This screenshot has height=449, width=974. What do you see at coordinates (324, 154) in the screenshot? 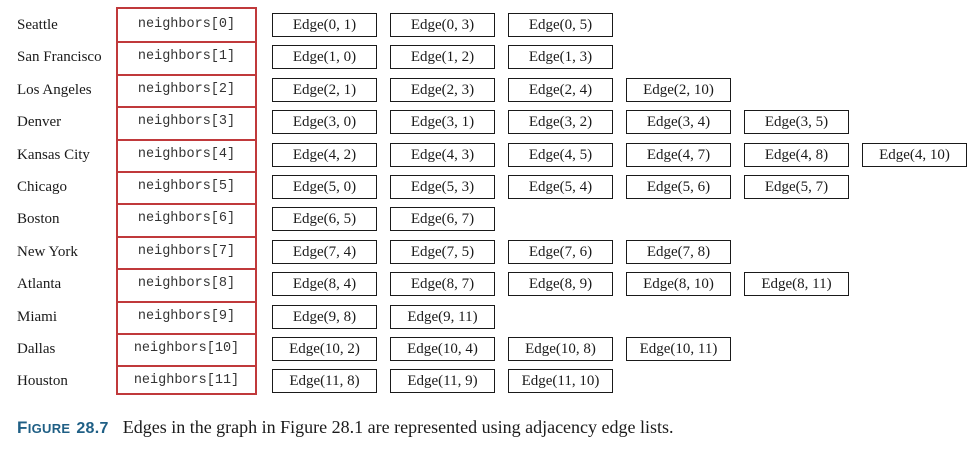
I see `edge-node: Edge(4, 2)` at bounding box center [324, 154].